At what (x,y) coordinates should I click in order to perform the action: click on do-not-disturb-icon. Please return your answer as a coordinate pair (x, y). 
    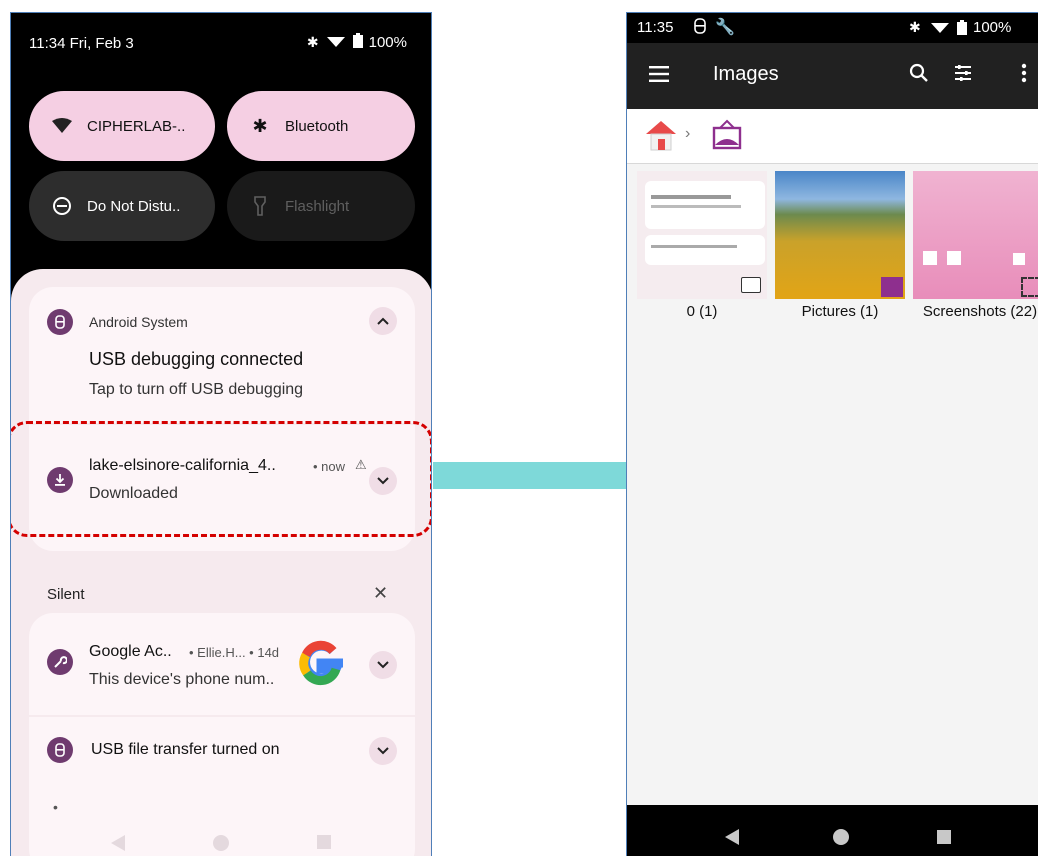
    Looking at the image, I should click on (62, 206).